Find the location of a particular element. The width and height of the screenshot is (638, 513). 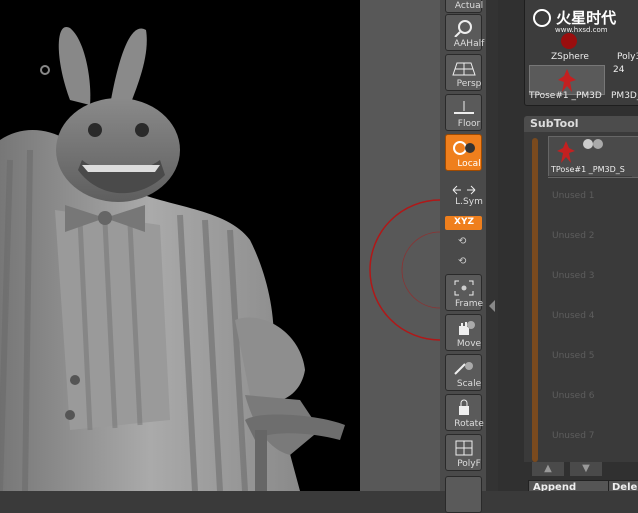

tray-scrollbar is located at coordinates (492, 245).